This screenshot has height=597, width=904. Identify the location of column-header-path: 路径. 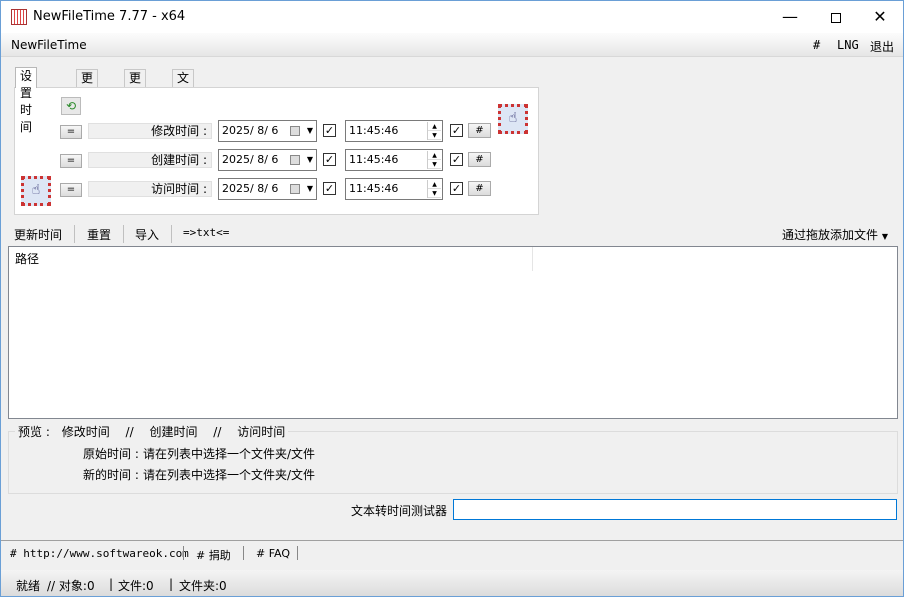
(271, 259).